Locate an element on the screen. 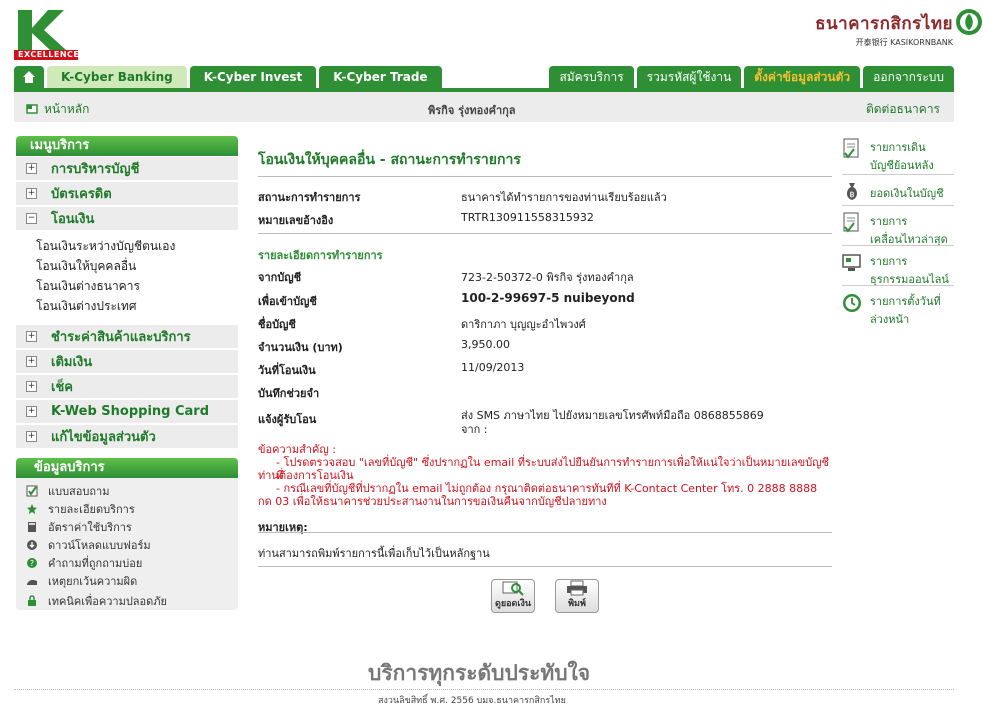 The width and height of the screenshot is (983, 715). menu-label: บัตรเครดิต is located at coordinates (81, 194).